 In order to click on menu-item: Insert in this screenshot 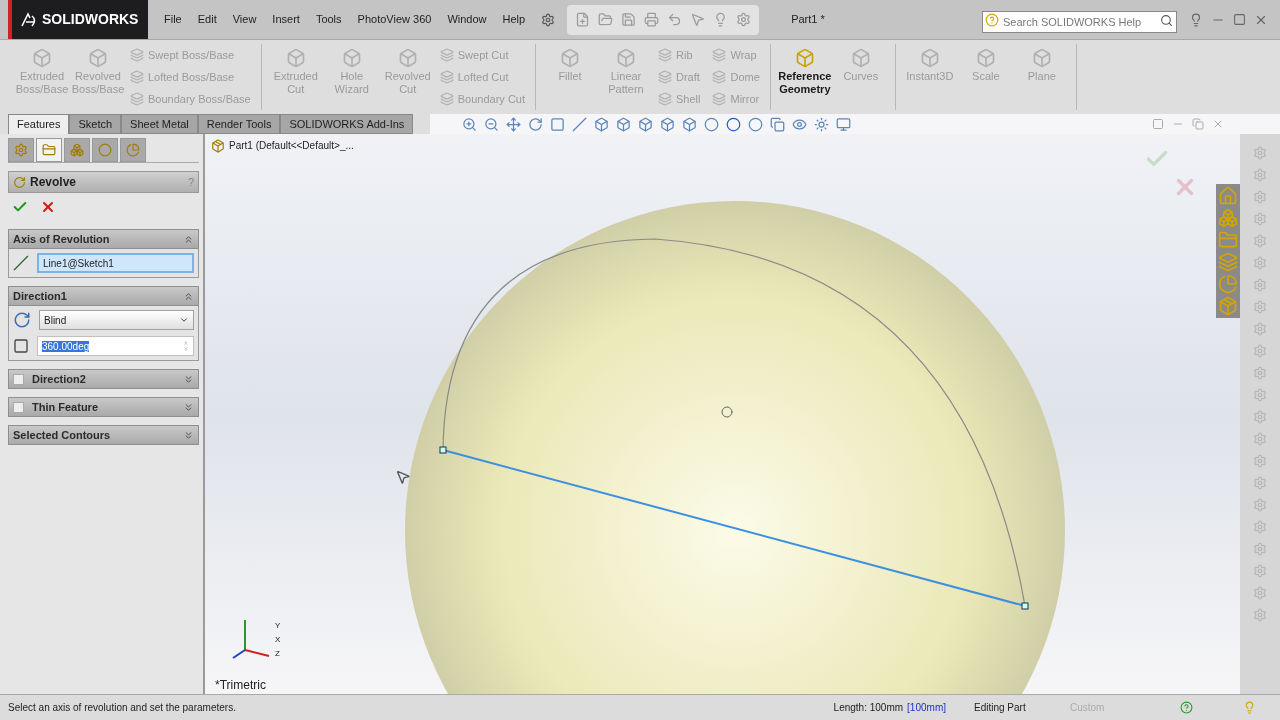, I will do `click(286, 19)`.